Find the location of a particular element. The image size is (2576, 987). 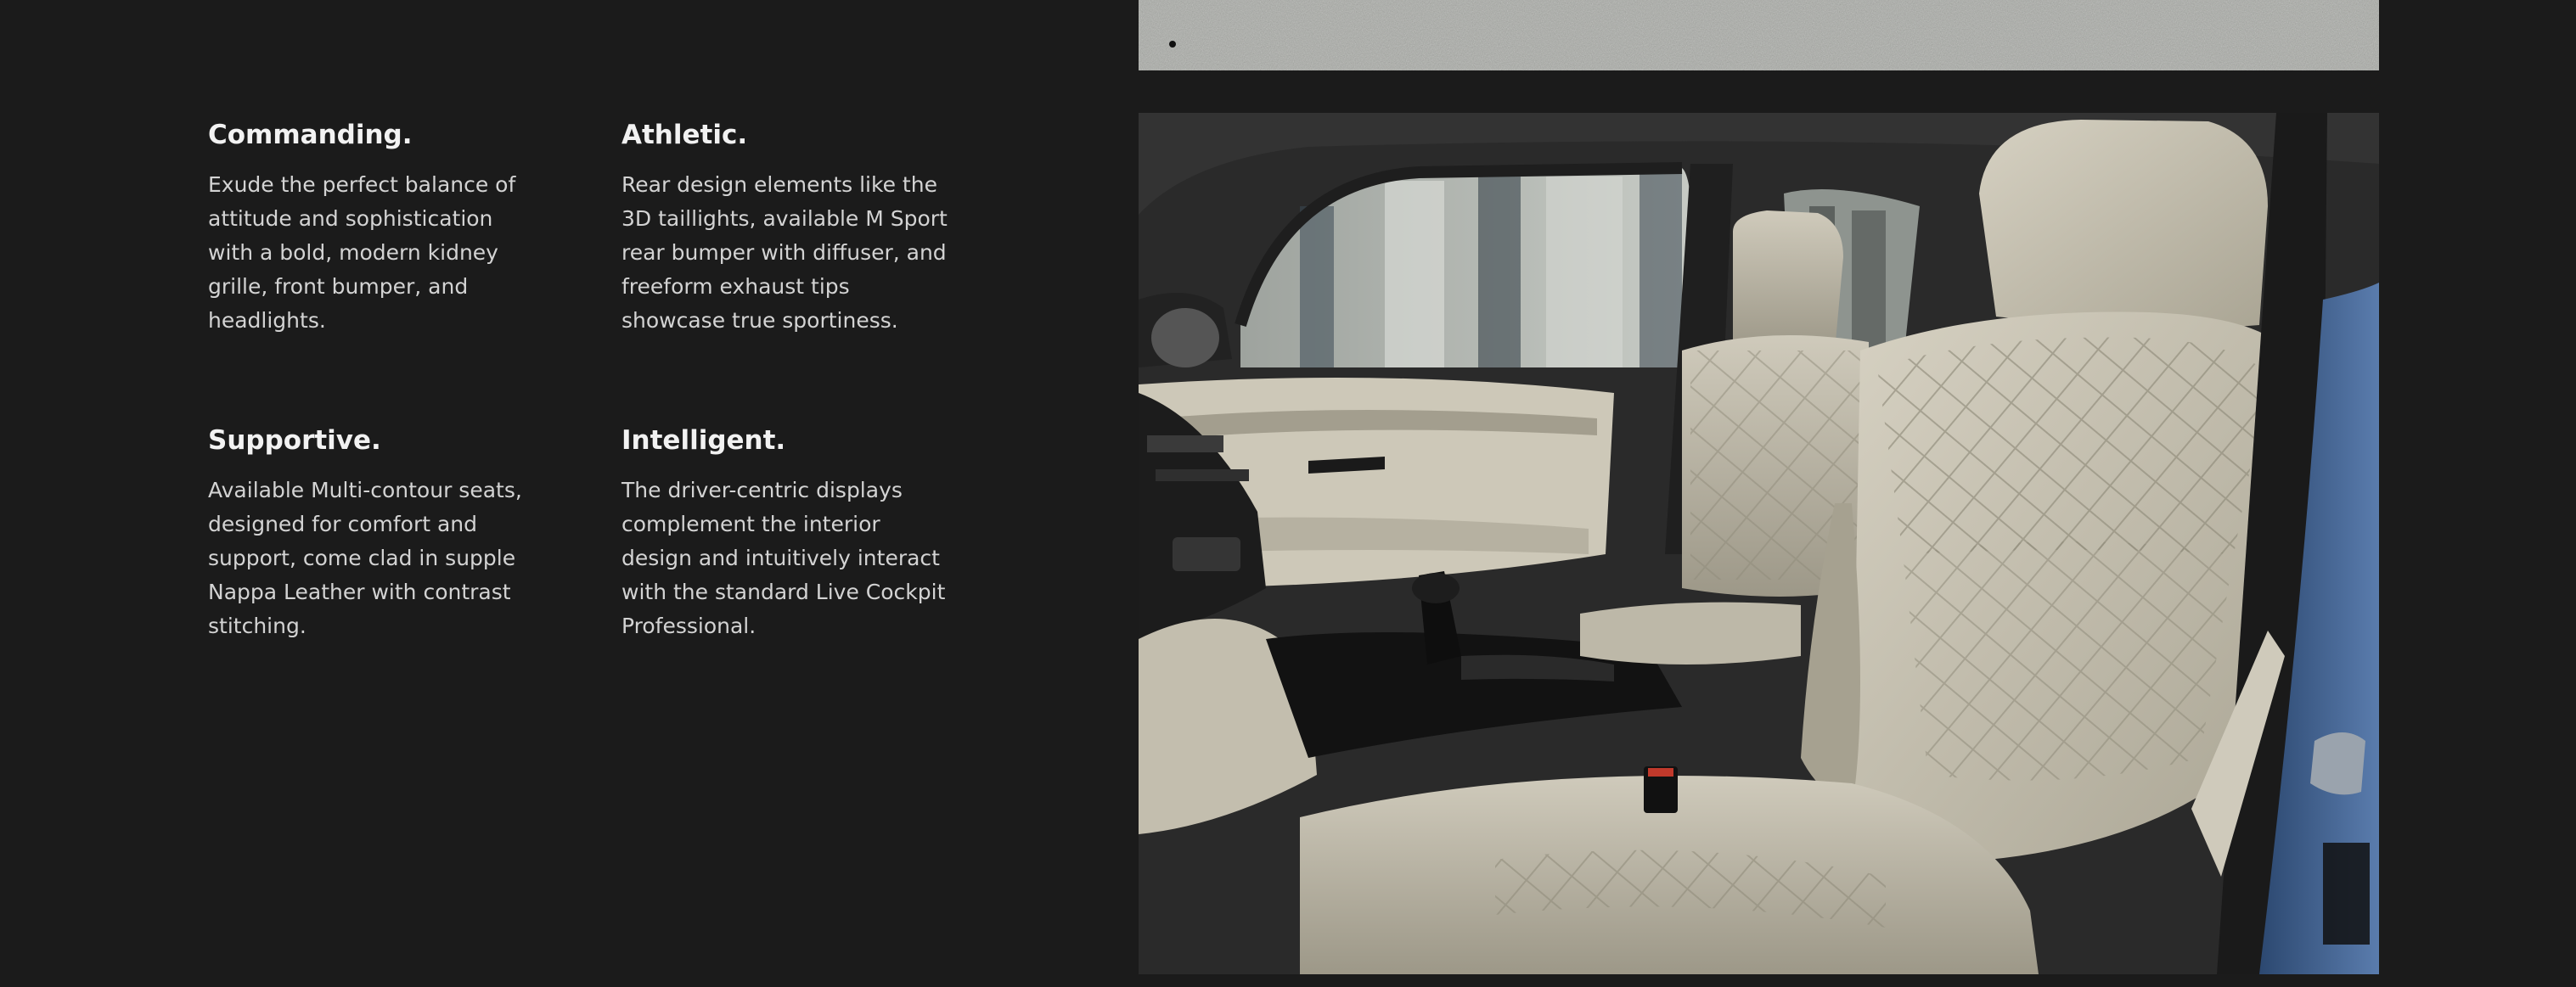

feature-title: Athletic. is located at coordinates (685, 135).